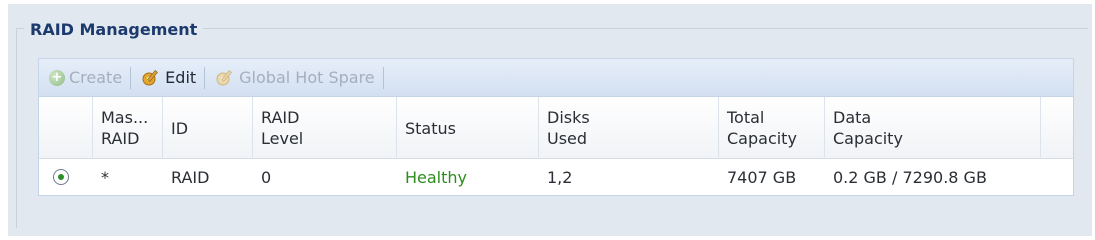 The height and width of the screenshot is (240, 1095). I want to click on header-status-label: Status, so click(430, 128).